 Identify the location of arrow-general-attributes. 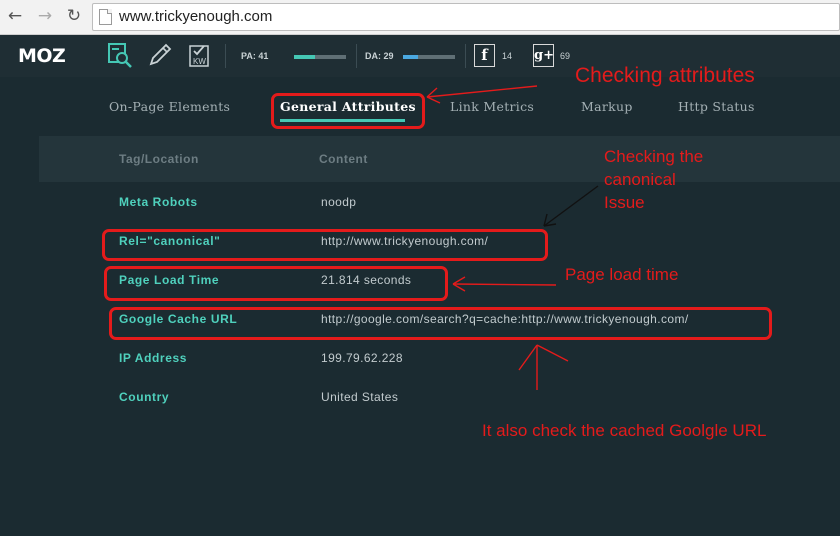
(482, 91).